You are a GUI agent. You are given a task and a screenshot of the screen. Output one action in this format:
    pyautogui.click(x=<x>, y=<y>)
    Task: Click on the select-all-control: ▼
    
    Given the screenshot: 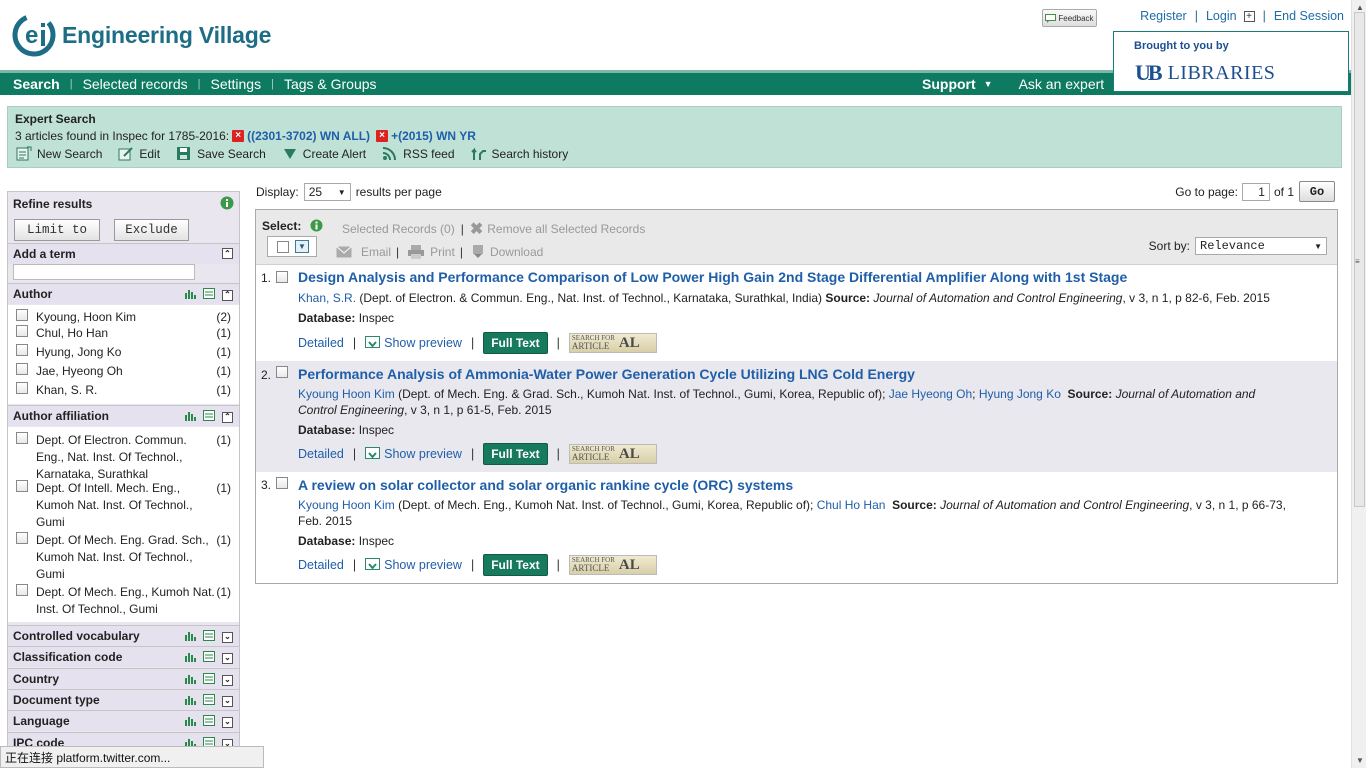 What is the action you would take?
    pyautogui.click(x=292, y=246)
    